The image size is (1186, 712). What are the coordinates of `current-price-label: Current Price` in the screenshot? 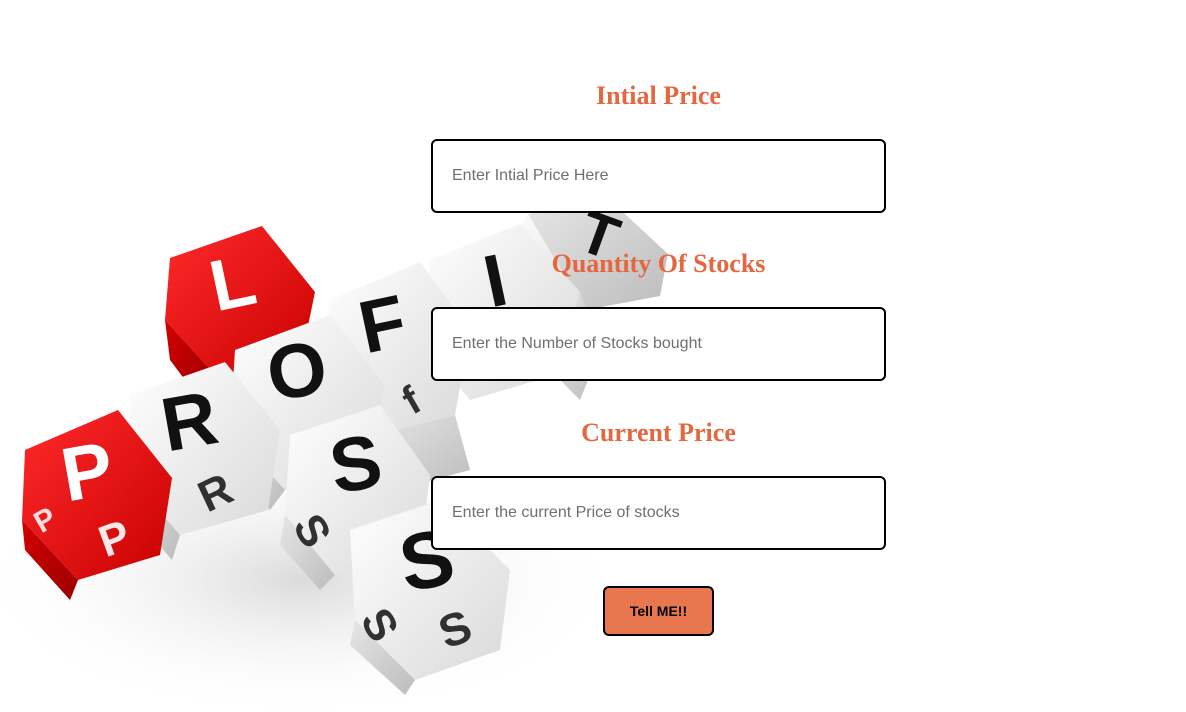 It's located at (658, 432).